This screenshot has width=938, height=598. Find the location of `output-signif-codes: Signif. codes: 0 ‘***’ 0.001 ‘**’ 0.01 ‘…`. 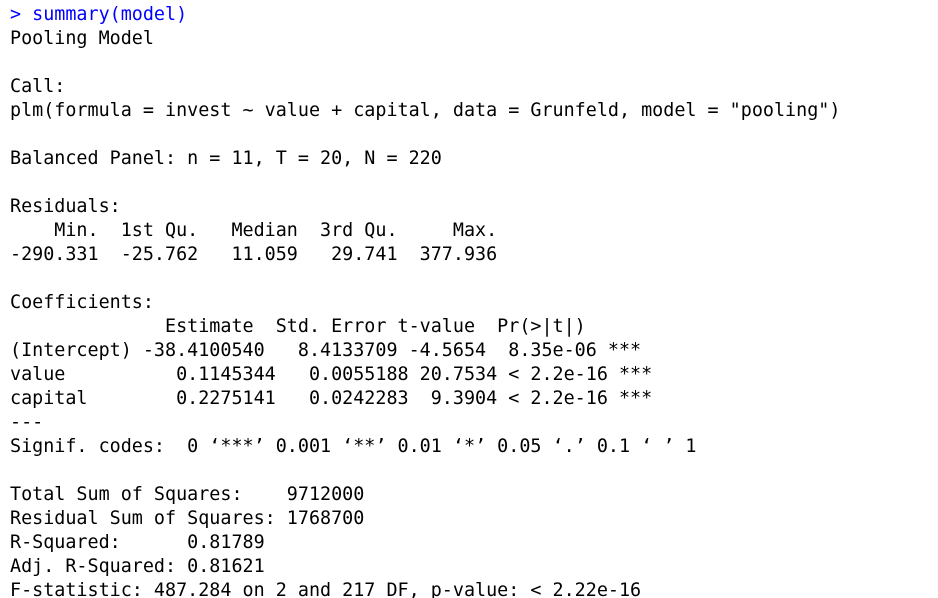

output-signif-codes: Signif. codes: 0 ‘***’ 0.001 ‘**’ 0.01 ‘… is located at coordinates (353, 446).